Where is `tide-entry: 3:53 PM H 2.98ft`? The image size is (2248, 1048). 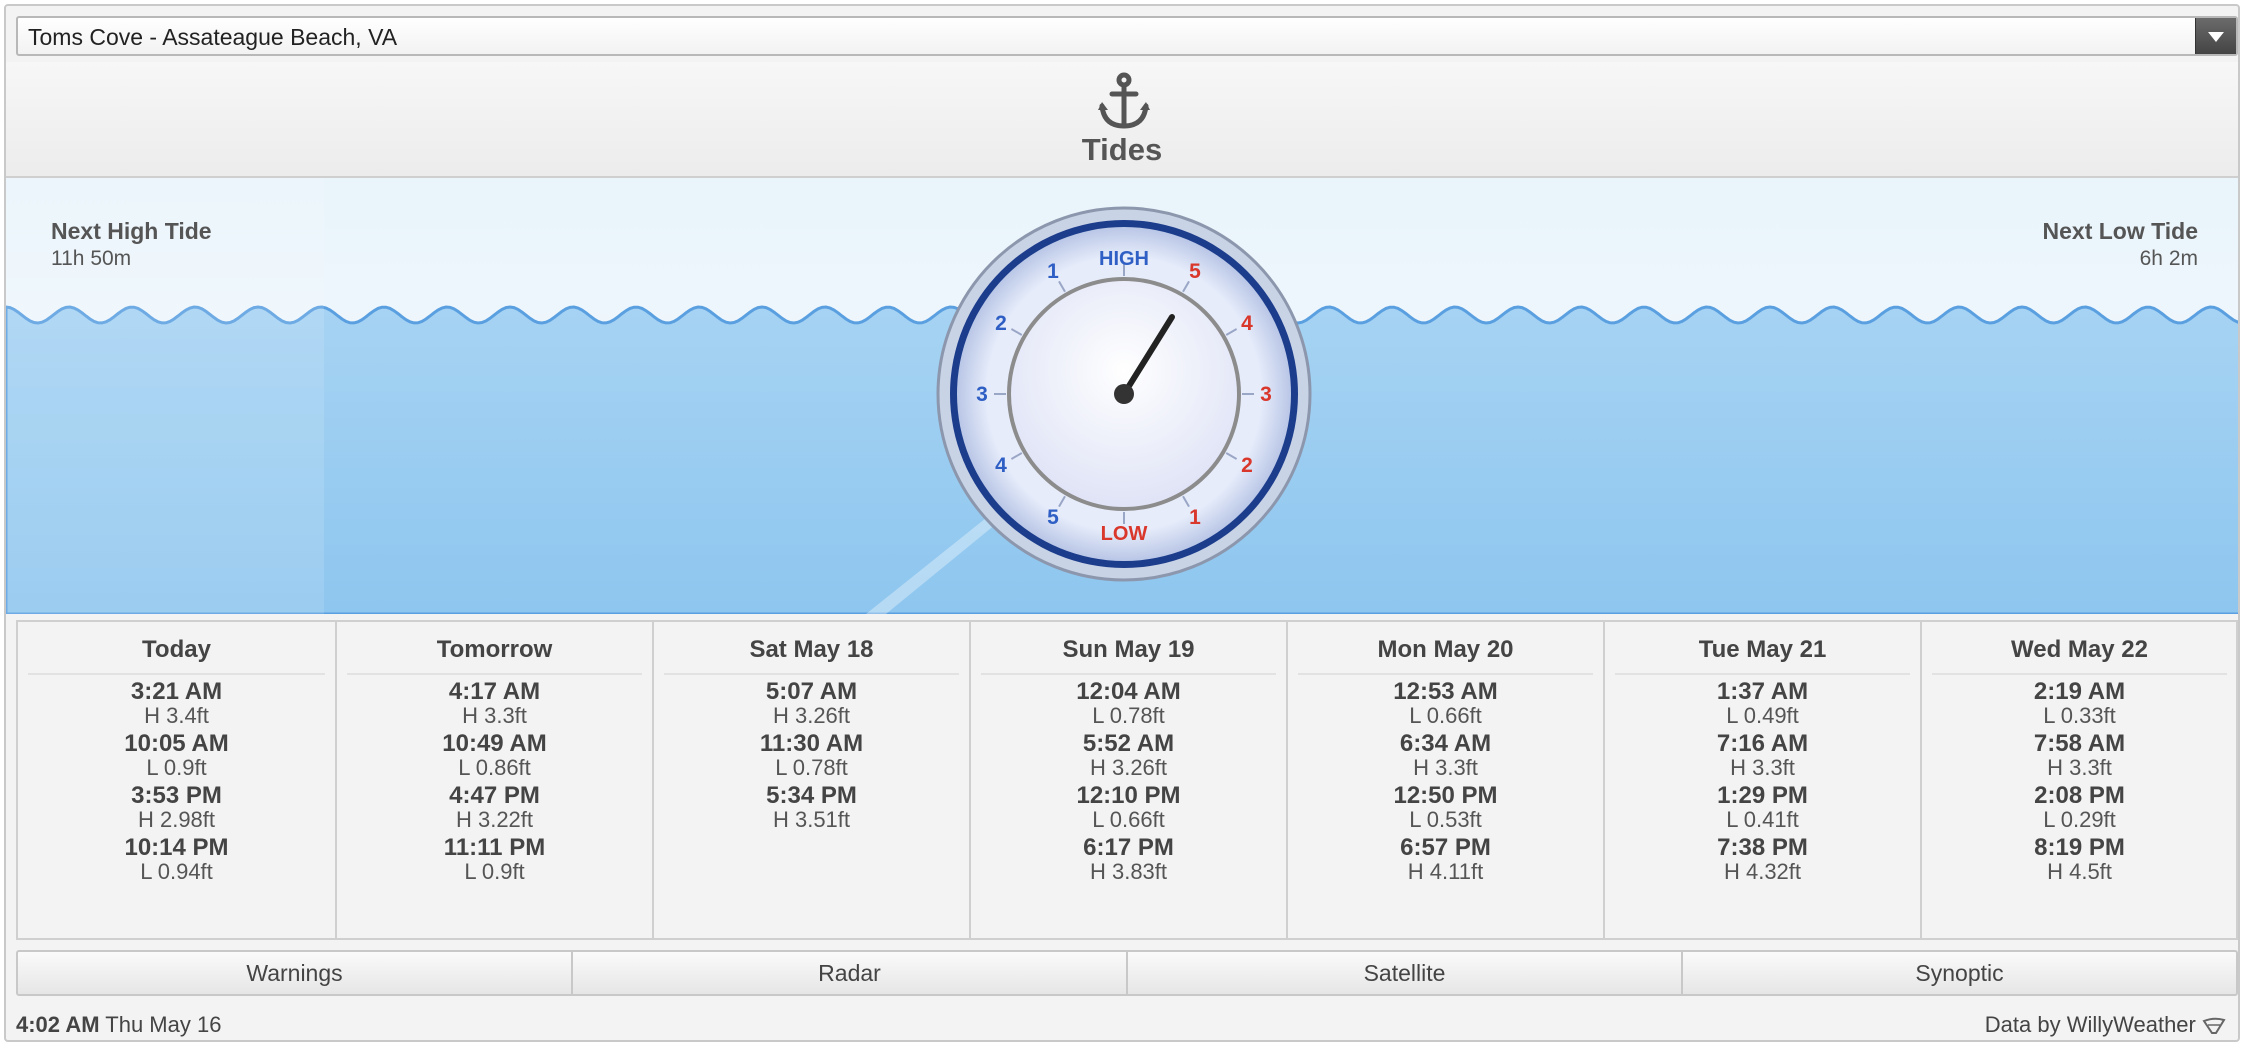
tide-entry: 3:53 PM H 2.98ft is located at coordinates (176, 807).